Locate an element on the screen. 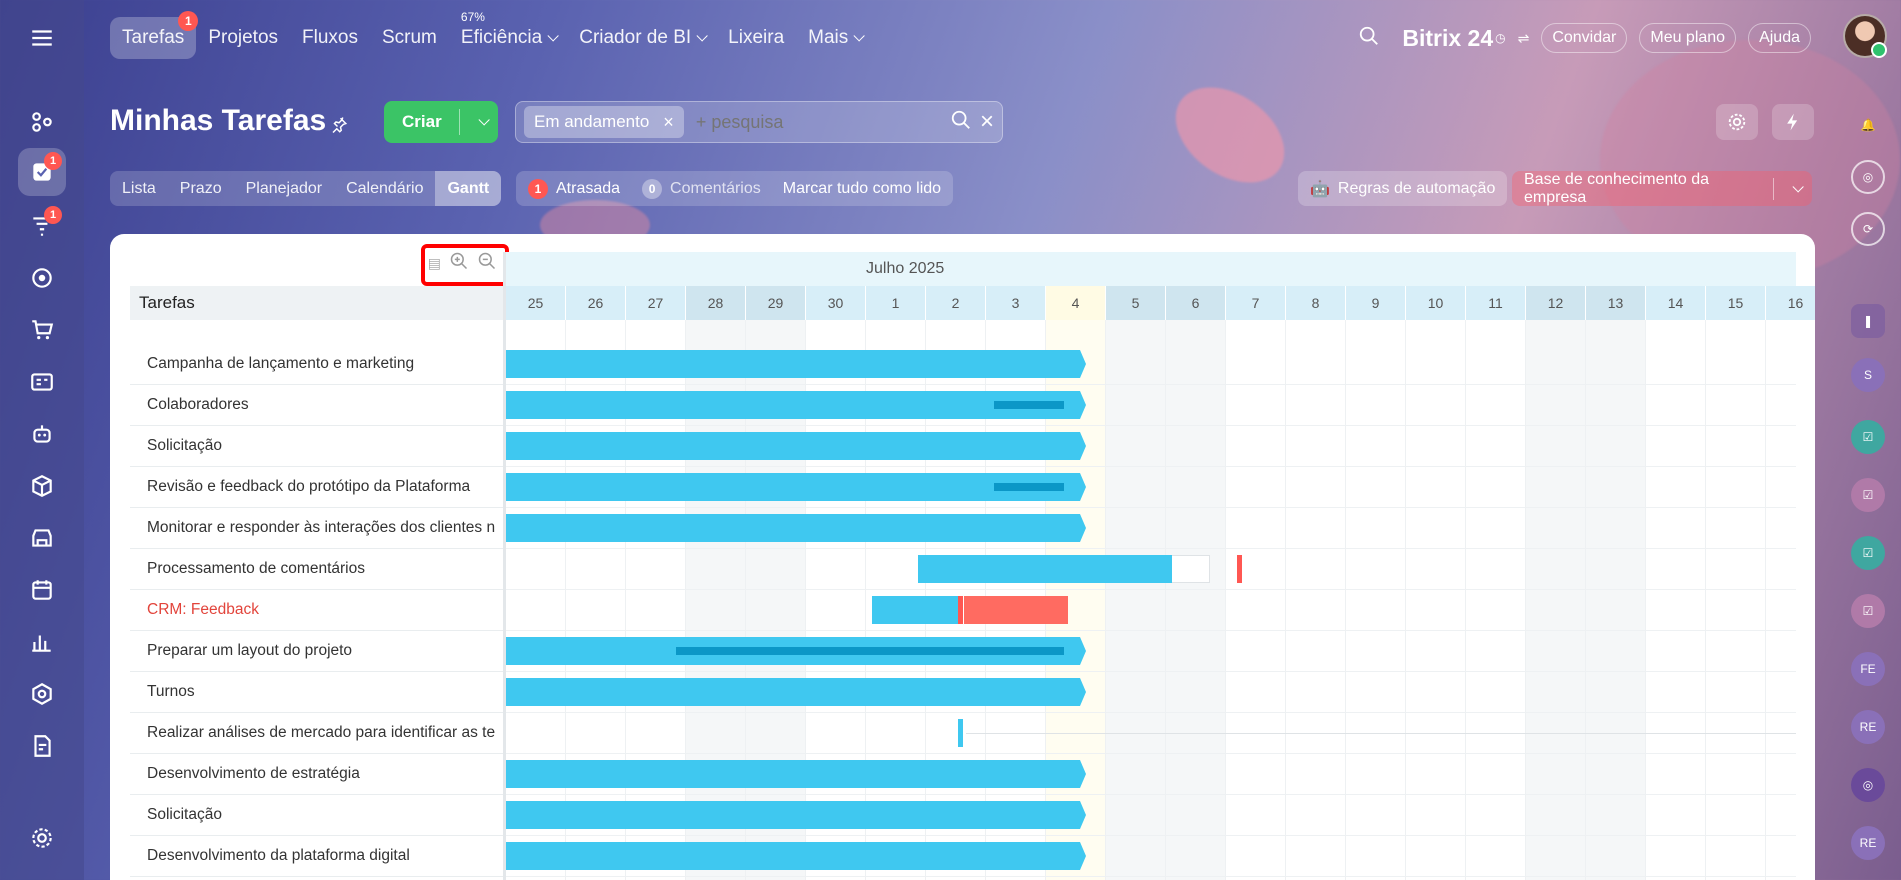 The image size is (1901, 880). task-row: Processamento de comentários is located at coordinates (318, 569).